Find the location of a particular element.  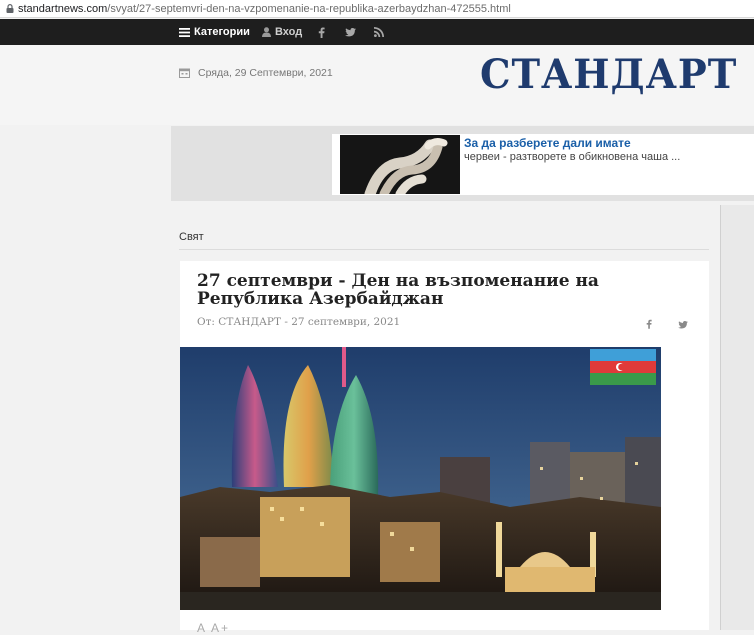

section-label: Свят is located at coordinates (444, 237).